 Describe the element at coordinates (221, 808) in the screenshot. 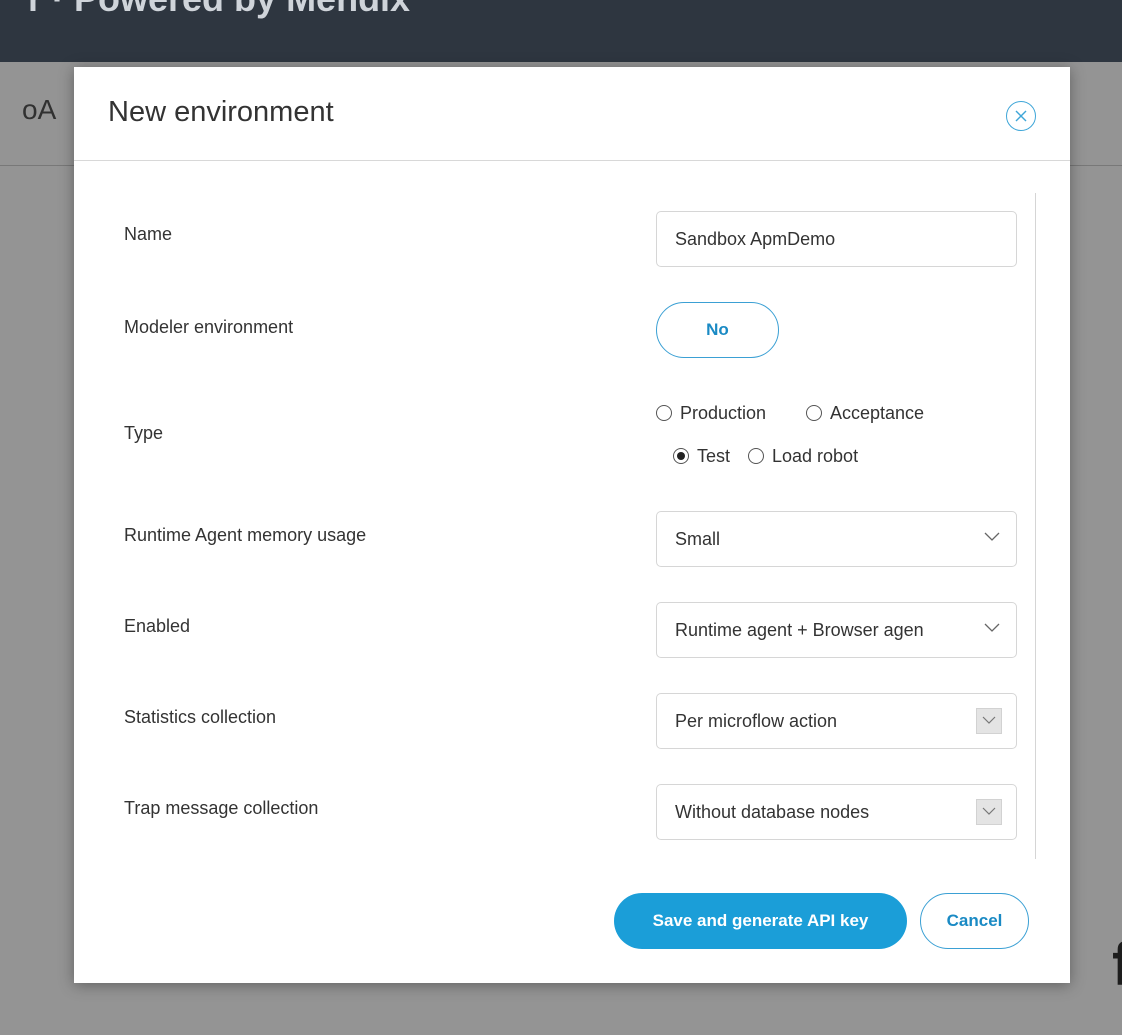

I see `trap-message-collection-label: Trap message collection` at that location.